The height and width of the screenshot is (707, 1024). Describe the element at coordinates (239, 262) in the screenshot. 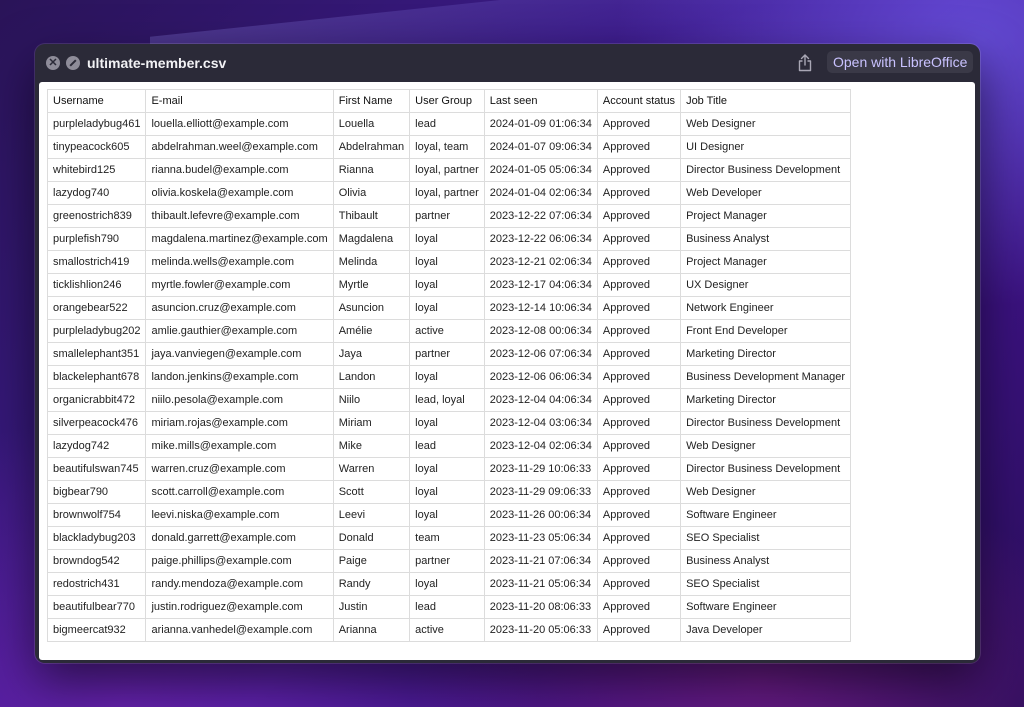

I see `table-cell: melinda.wells@example.com` at that location.